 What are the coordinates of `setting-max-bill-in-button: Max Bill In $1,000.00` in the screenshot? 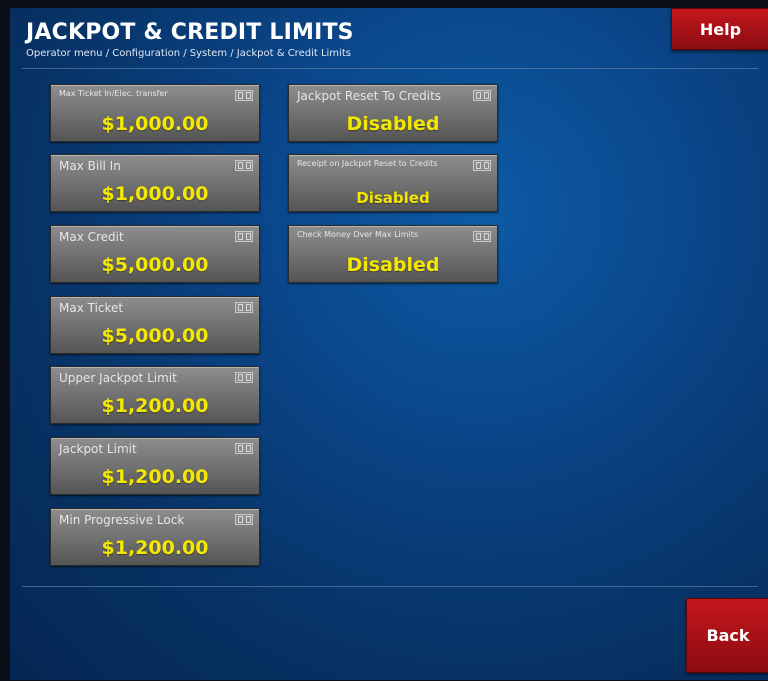 It's located at (155, 183).